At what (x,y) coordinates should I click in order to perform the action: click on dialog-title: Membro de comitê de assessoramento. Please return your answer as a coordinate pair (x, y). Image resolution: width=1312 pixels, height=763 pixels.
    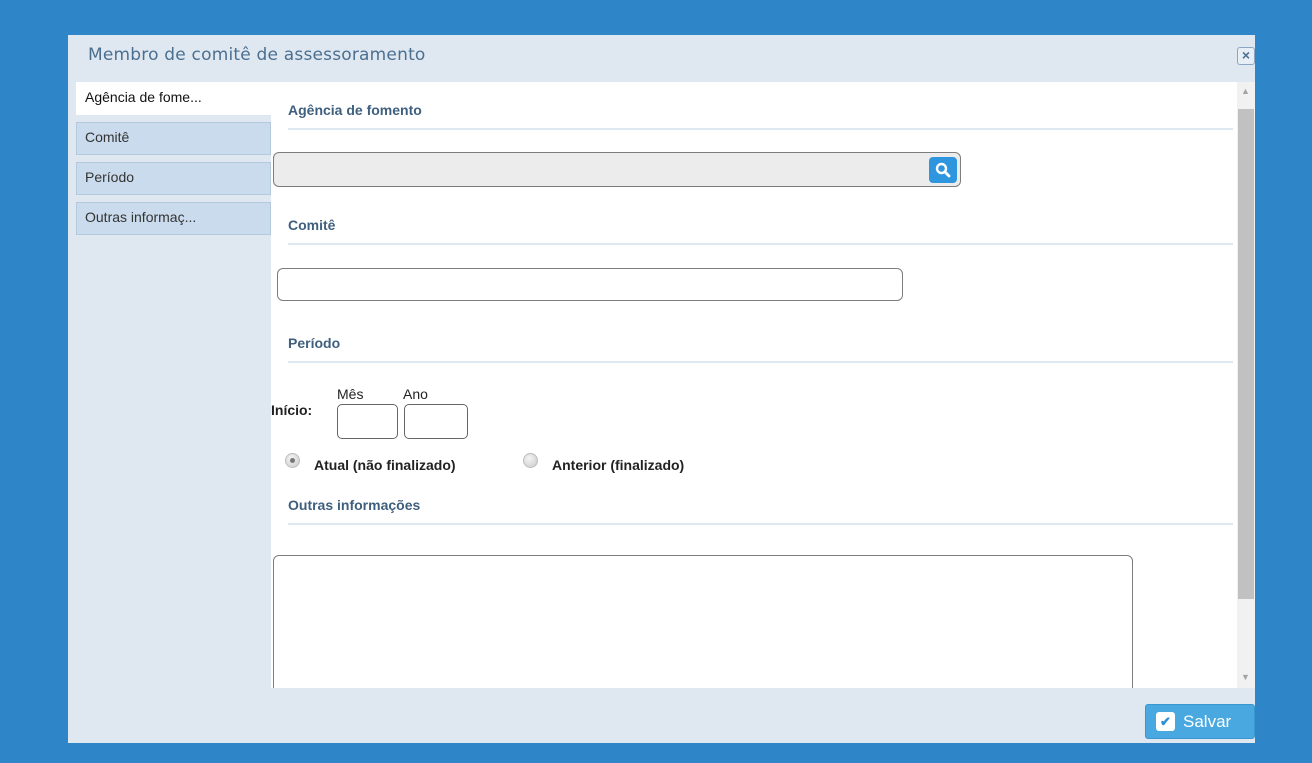
    Looking at the image, I should click on (257, 55).